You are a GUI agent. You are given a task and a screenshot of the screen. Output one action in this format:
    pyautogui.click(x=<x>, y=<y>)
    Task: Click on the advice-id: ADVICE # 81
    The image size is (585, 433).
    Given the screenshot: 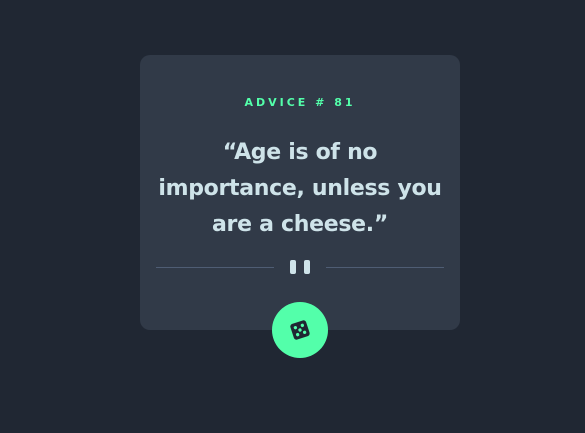 What is the action you would take?
    pyautogui.click(x=300, y=102)
    